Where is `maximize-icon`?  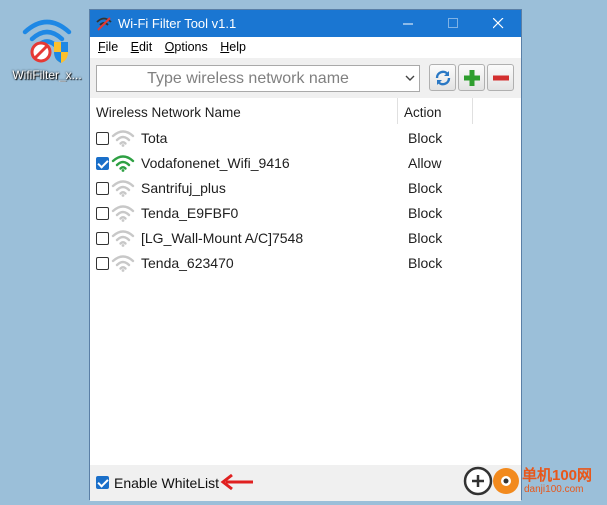
maximize-icon is located at coordinates (453, 23).